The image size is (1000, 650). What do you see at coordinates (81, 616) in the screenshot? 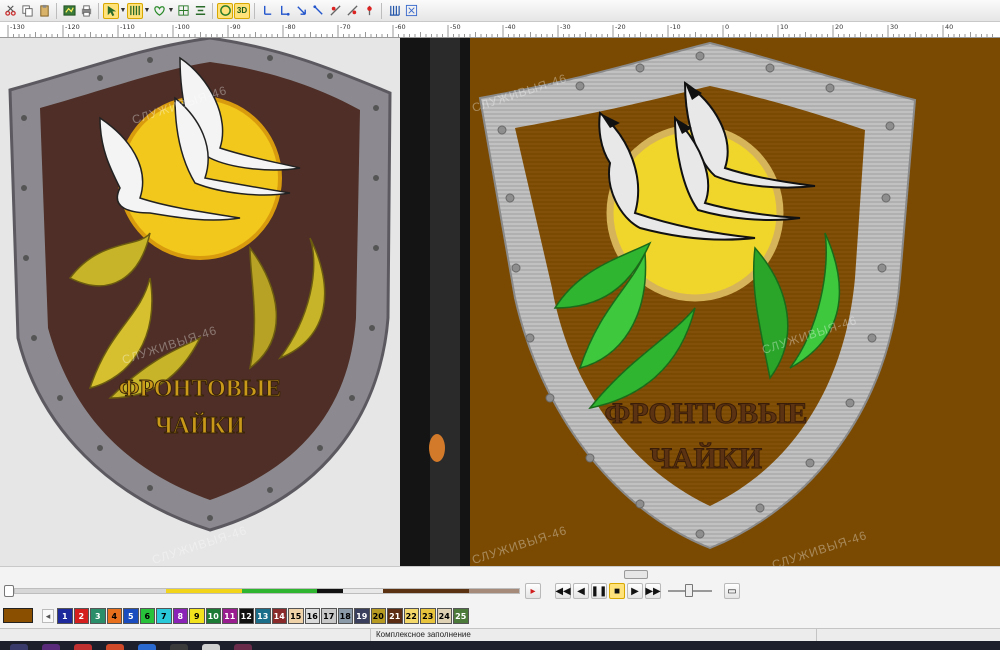
I see `palette-swatch: 2` at bounding box center [81, 616].